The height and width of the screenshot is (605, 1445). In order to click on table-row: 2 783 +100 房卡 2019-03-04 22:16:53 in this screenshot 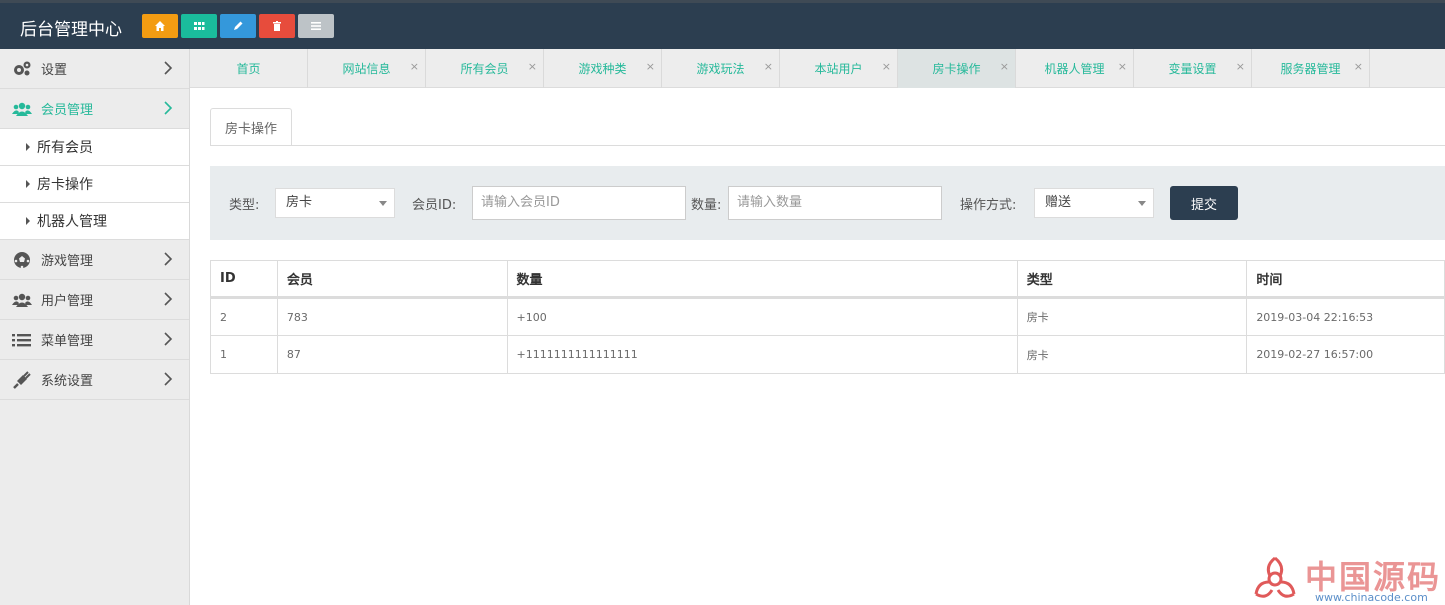, I will do `click(827, 317)`.